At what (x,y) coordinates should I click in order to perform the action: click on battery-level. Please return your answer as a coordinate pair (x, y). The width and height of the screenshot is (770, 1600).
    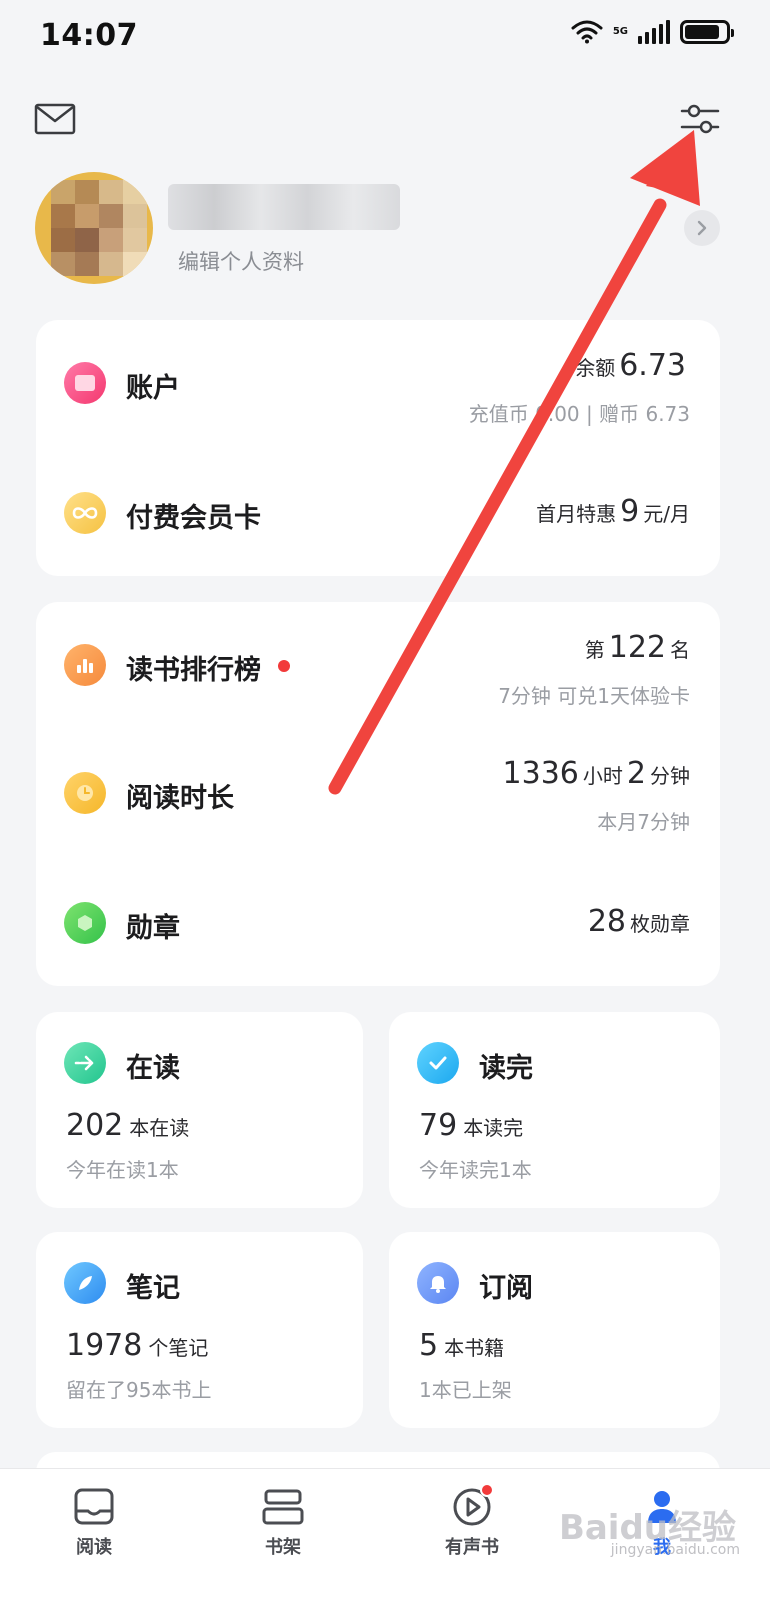
    Looking at the image, I should click on (702, 32).